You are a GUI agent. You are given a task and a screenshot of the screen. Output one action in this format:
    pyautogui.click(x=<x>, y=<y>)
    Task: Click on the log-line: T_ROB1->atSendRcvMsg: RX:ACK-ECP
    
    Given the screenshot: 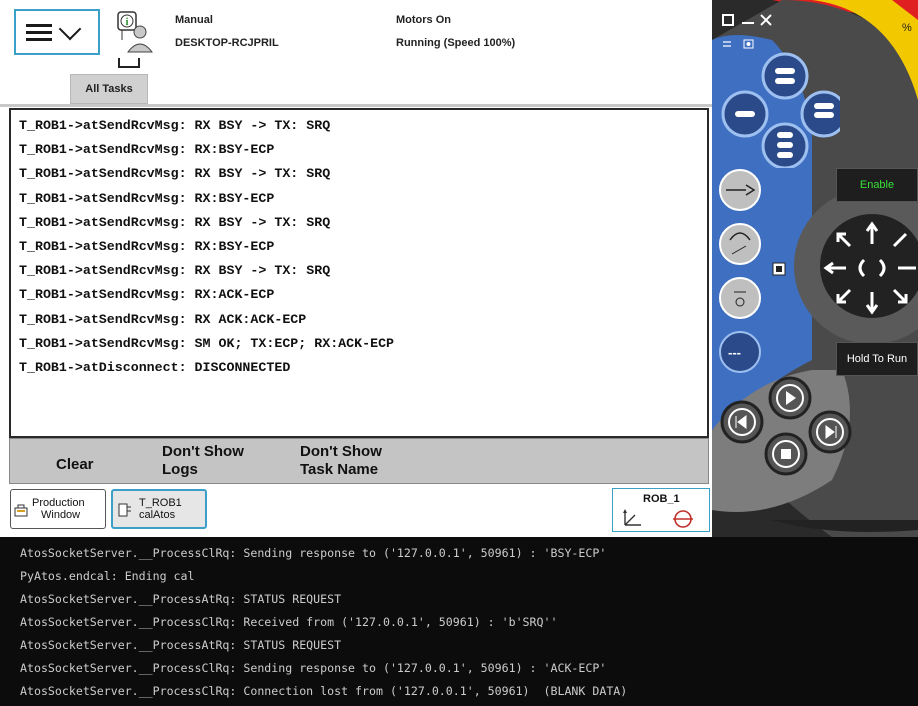 What is the action you would take?
    pyautogui.click(x=147, y=295)
    